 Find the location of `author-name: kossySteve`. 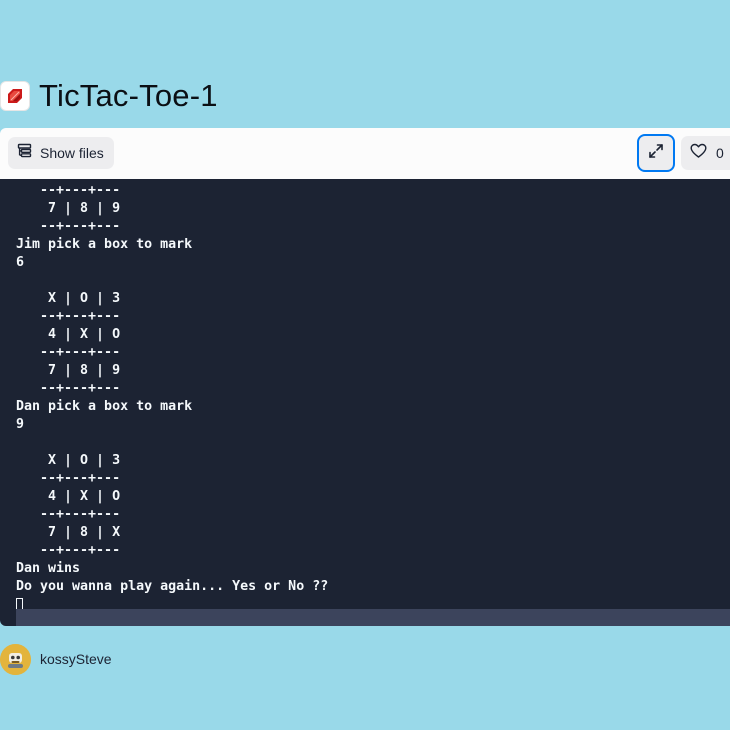

author-name: kossySteve is located at coordinates (76, 659).